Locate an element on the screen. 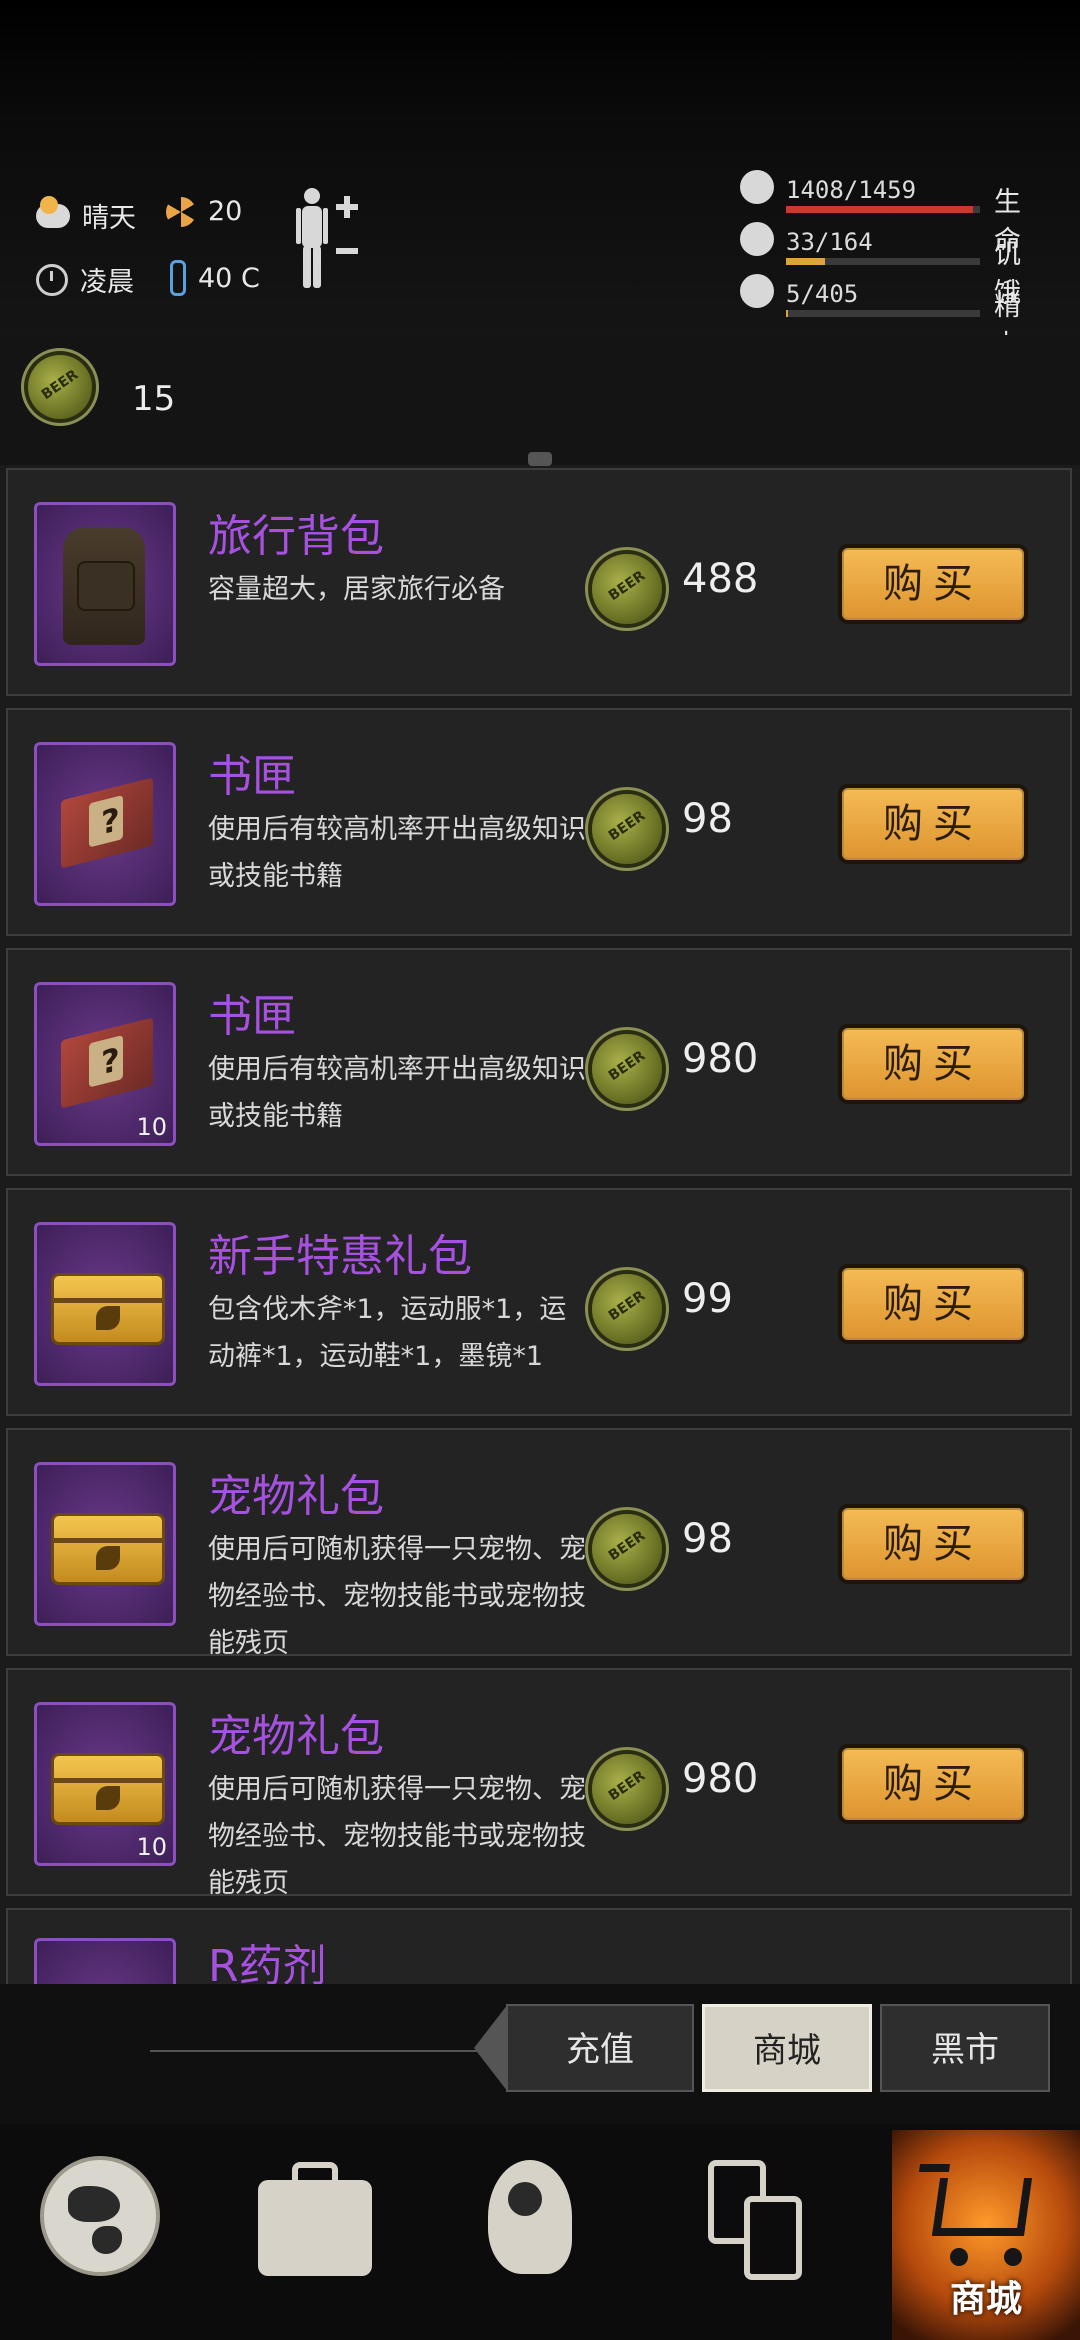 The height and width of the screenshot is (2340, 1080). backpack-icon is located at coordinates (104, 586).